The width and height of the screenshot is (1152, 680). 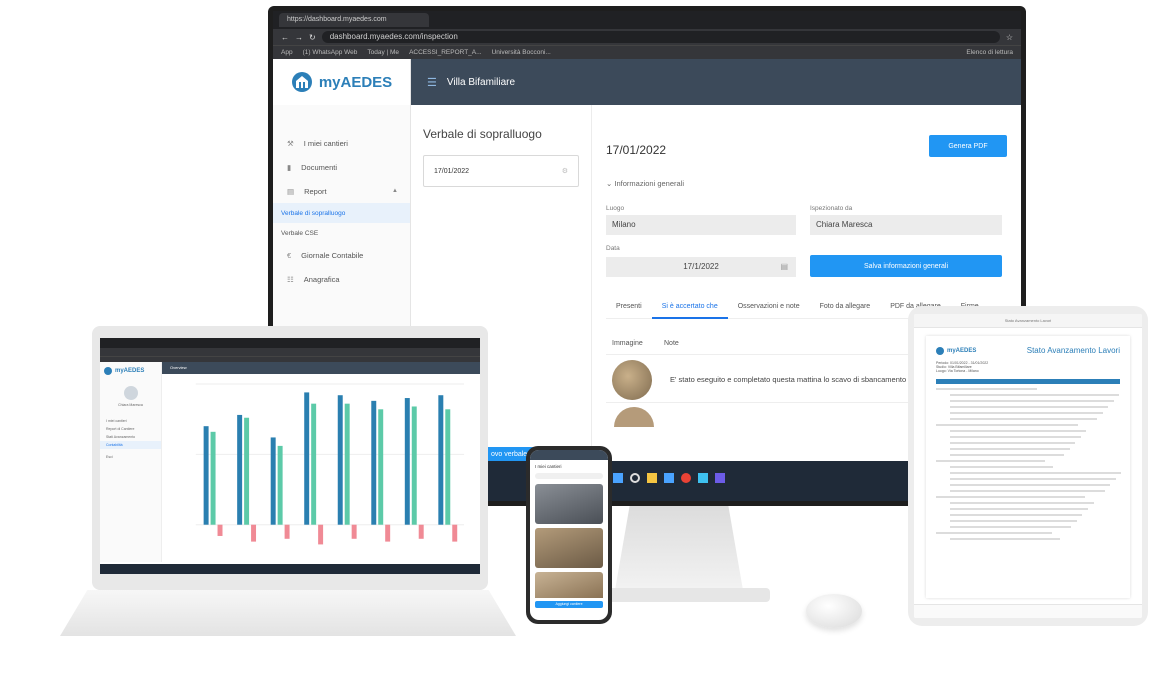 What do you see at coordinates (341, 167) in the screenshot?
I see `sidebar-item-documenti: ▮ Documenti` at bounding box center [341, 167].